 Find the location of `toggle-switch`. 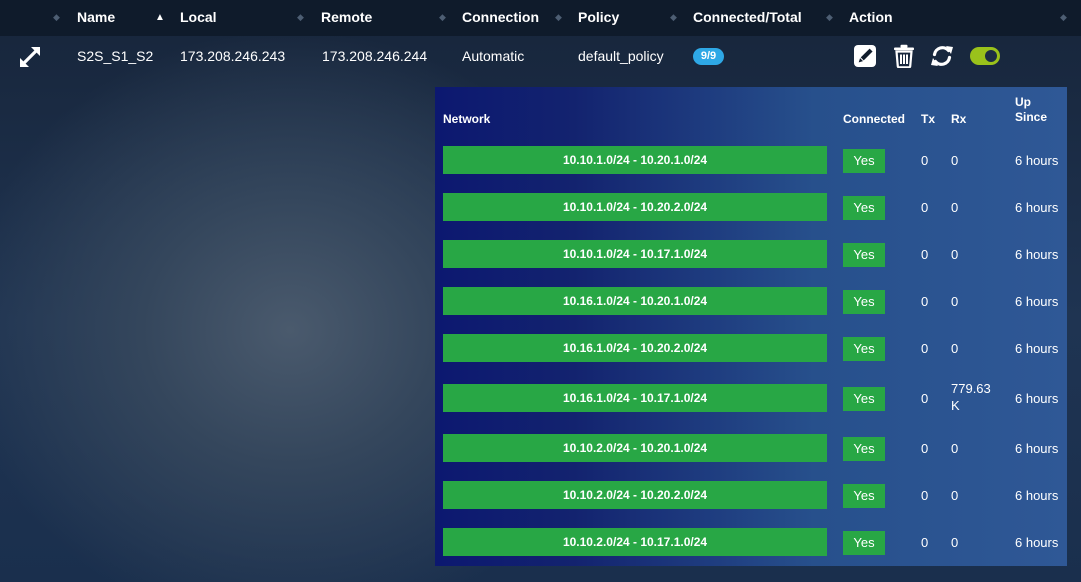

toggle-switch is located at coordinates (985, 58).